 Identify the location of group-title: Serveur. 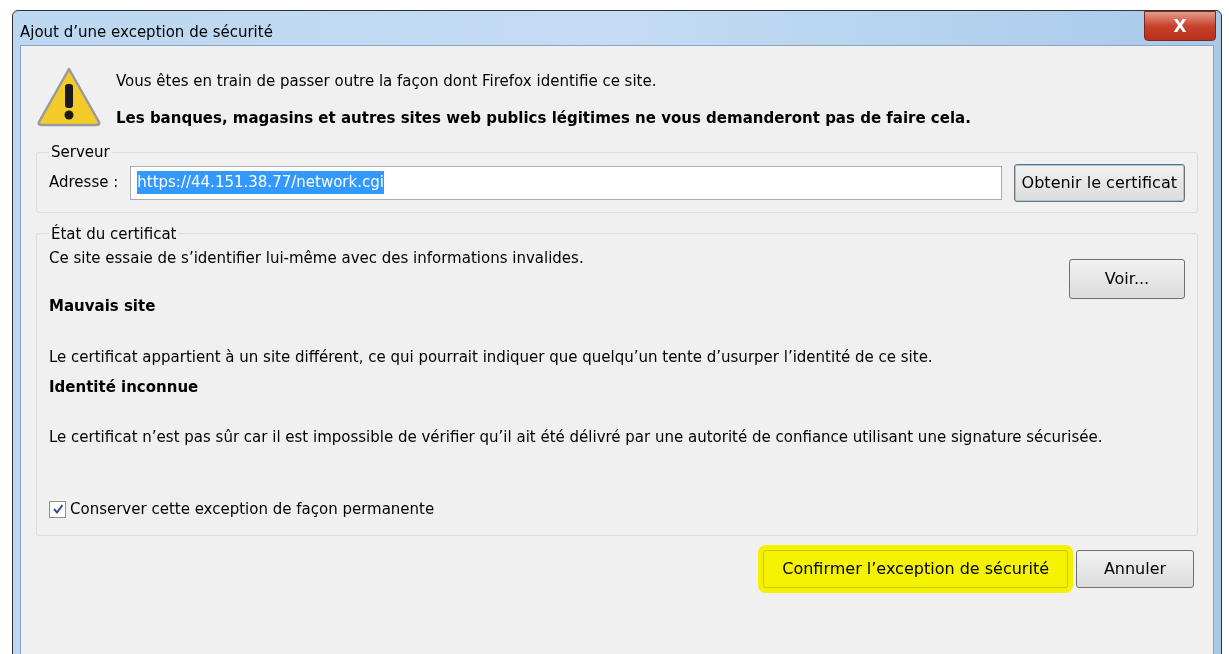
(80, 152).